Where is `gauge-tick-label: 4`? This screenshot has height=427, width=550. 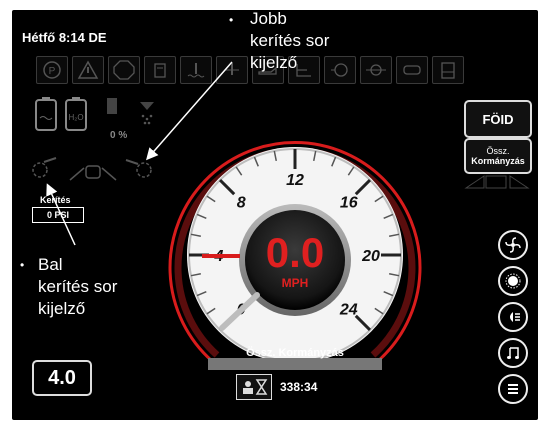
gauge-tick-label: 4 is located at coordinates (219, 256).